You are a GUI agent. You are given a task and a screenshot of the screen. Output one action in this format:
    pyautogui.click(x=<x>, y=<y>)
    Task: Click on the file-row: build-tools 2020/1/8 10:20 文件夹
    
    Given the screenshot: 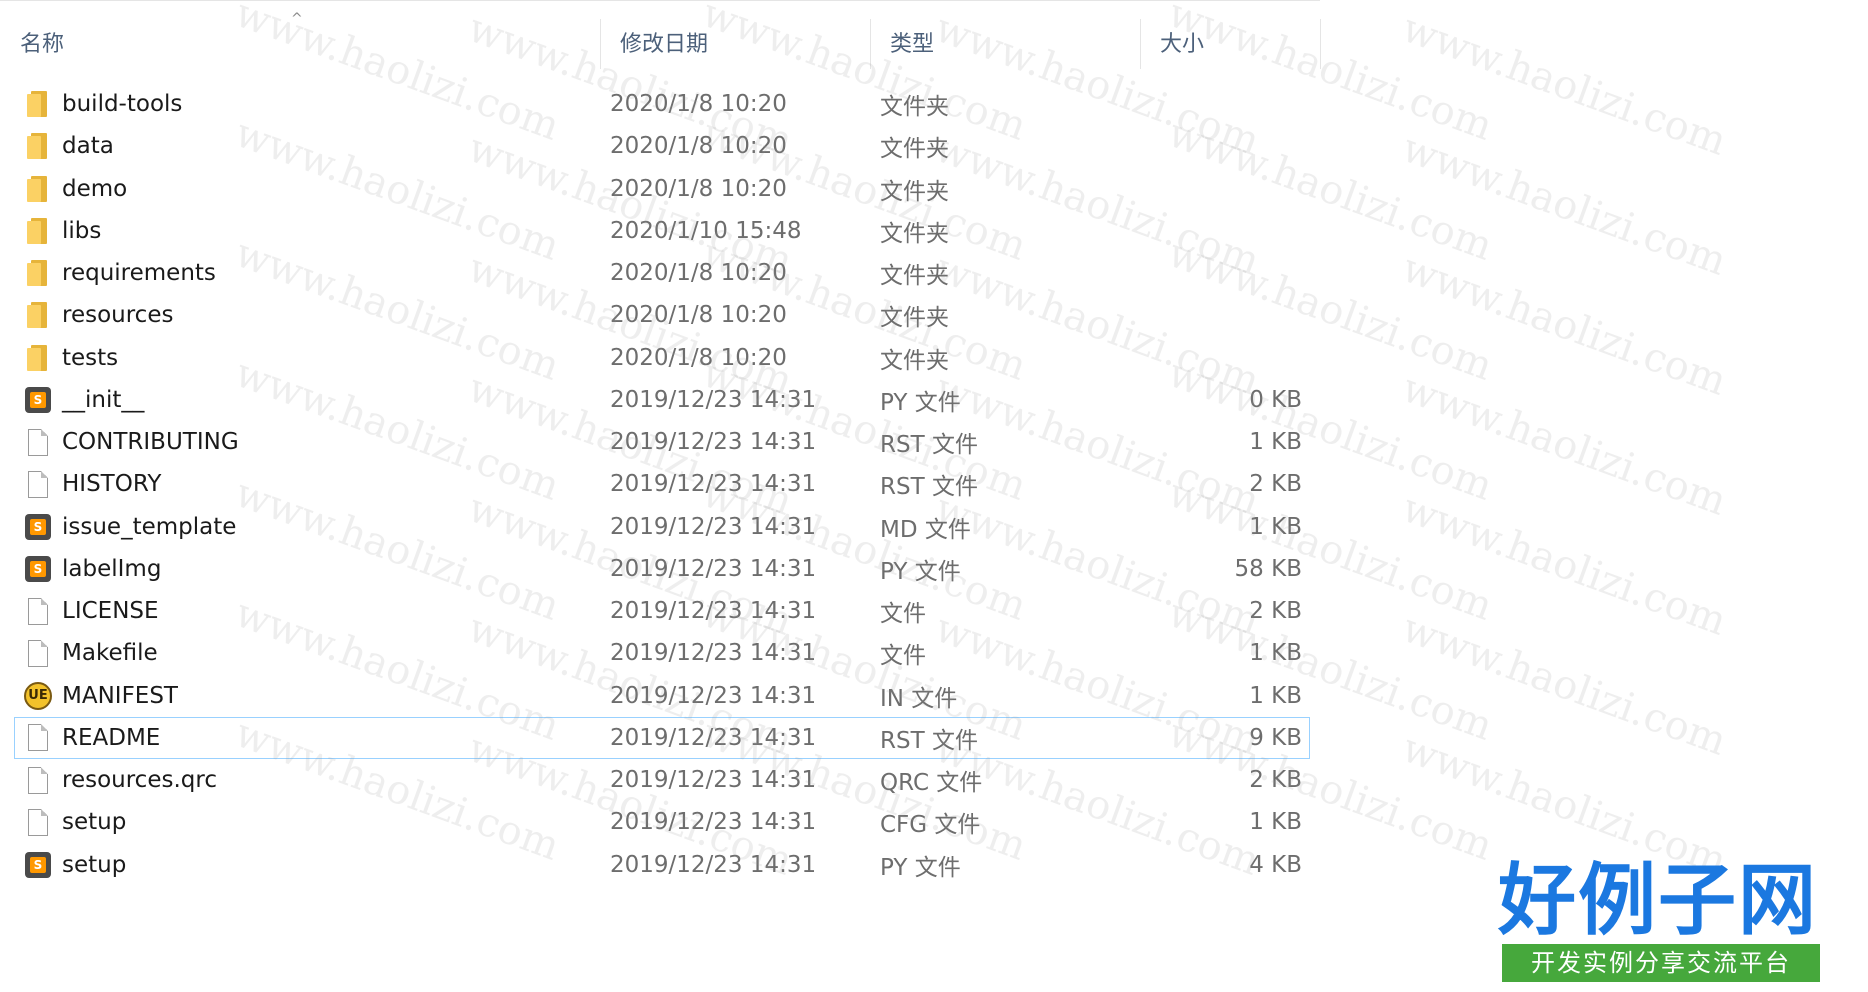 What is the action you would take?
    pyautogui.click(x=660, y=104)
    